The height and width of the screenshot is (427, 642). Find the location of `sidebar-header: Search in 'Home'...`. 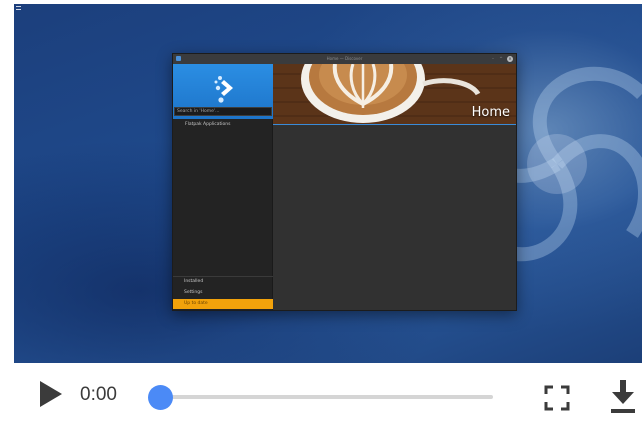

sidebar-header: Search in 'Home'... is located at coordinates (223, 91).